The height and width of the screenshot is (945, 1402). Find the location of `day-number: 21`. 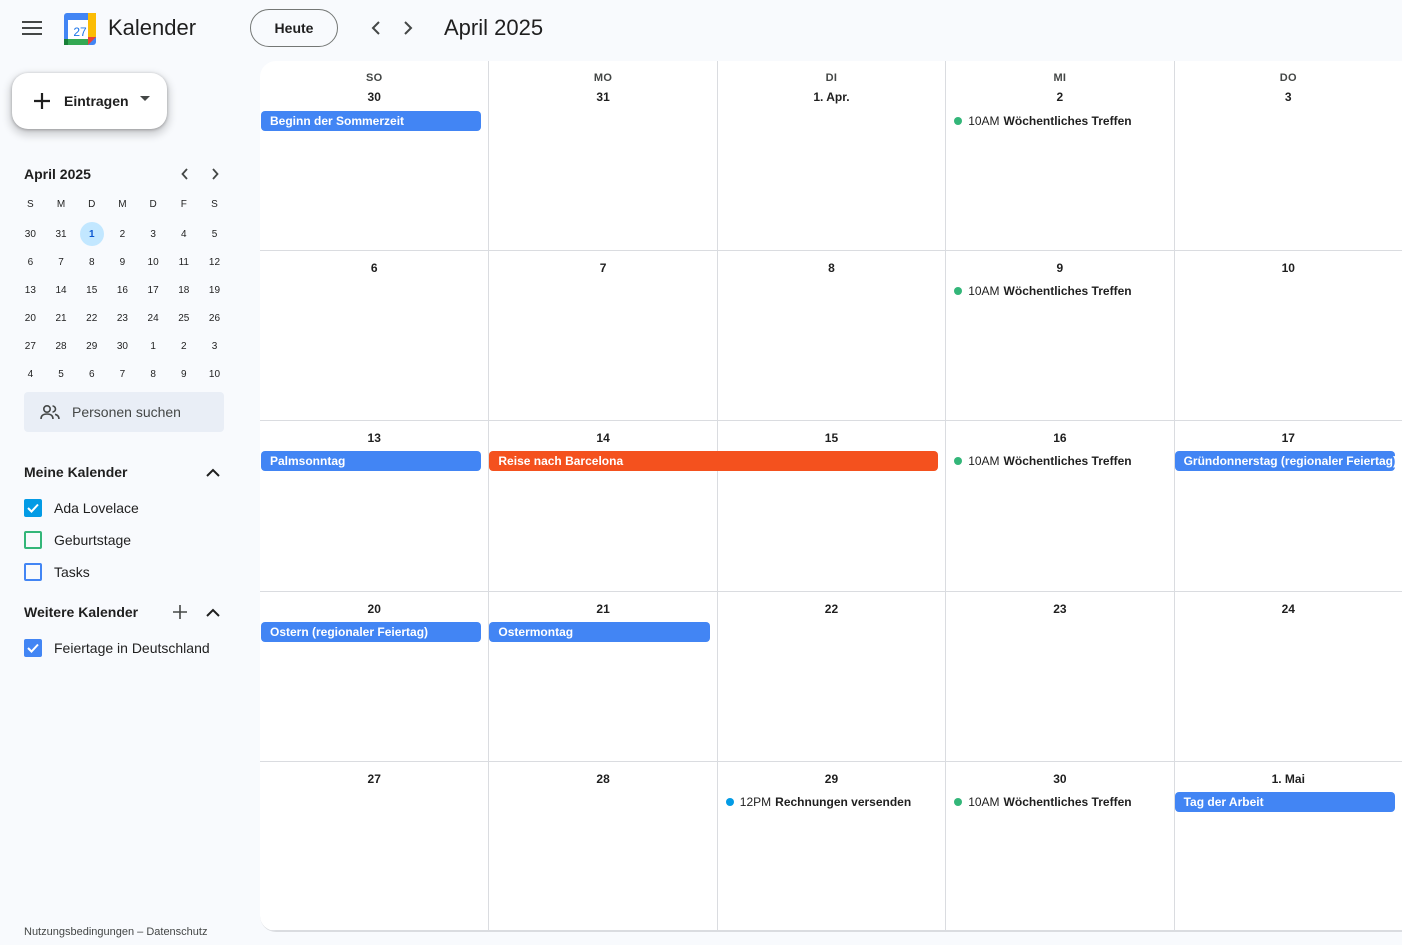

day-number: 21 is located at coordinates (602, 609).